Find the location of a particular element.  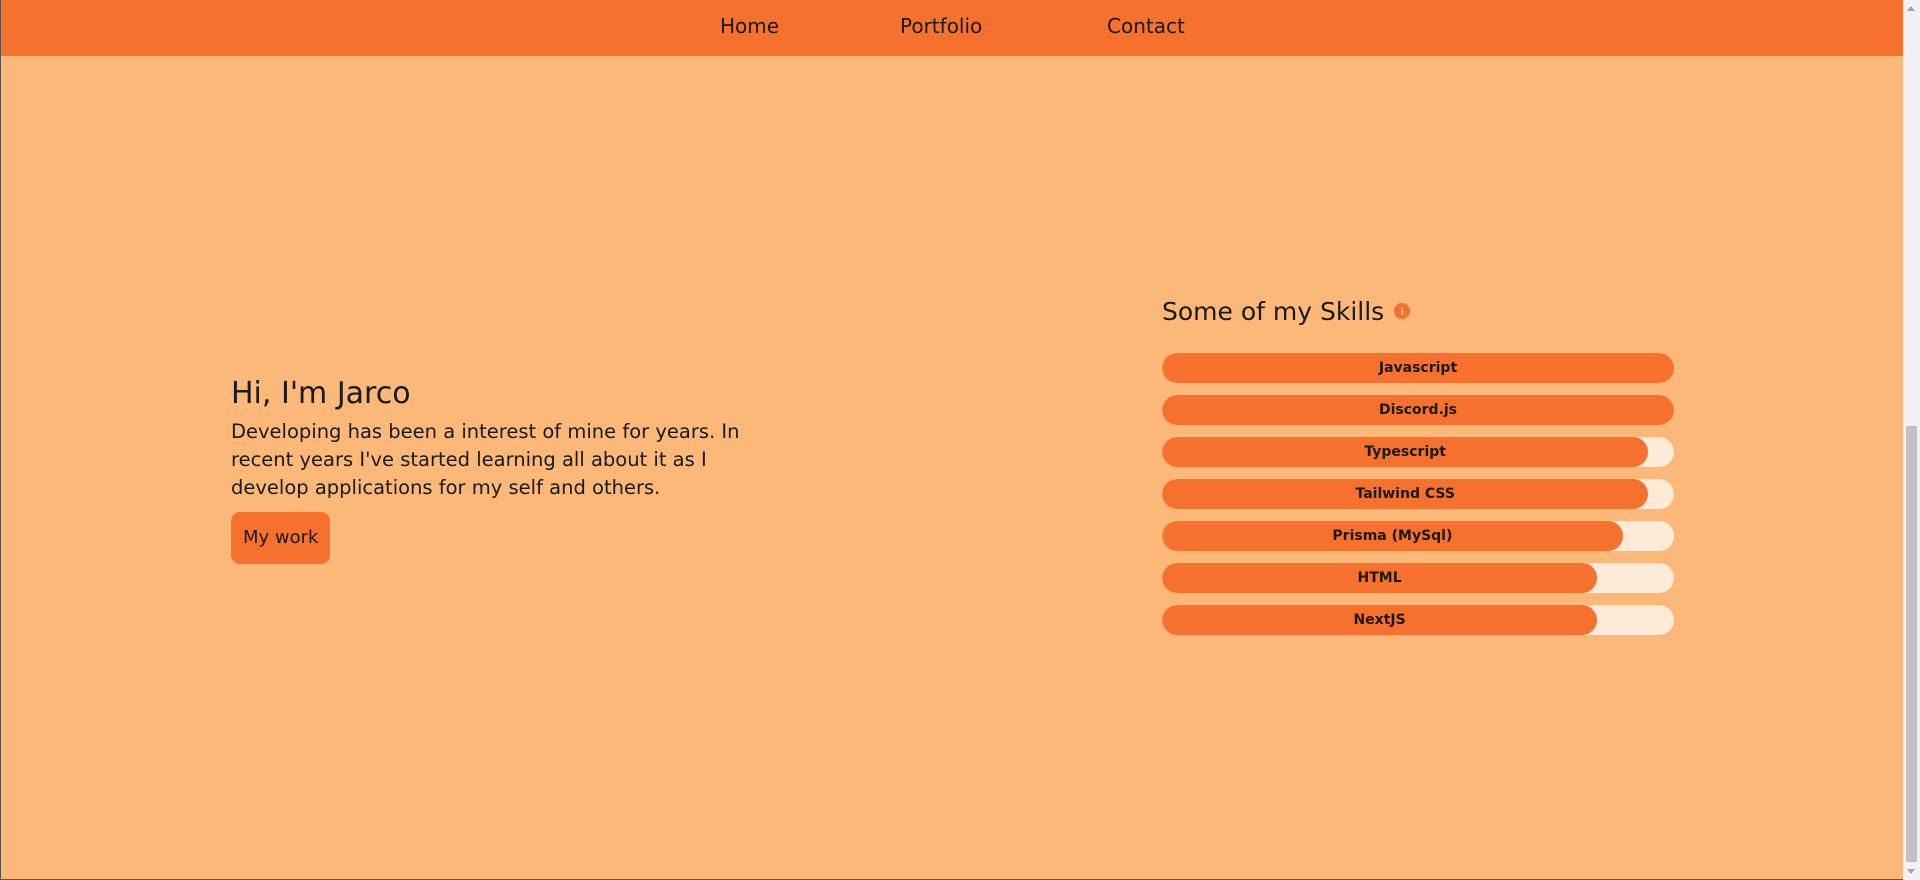

nav-contact-link: Contact is located at coordinates (1146, 26).